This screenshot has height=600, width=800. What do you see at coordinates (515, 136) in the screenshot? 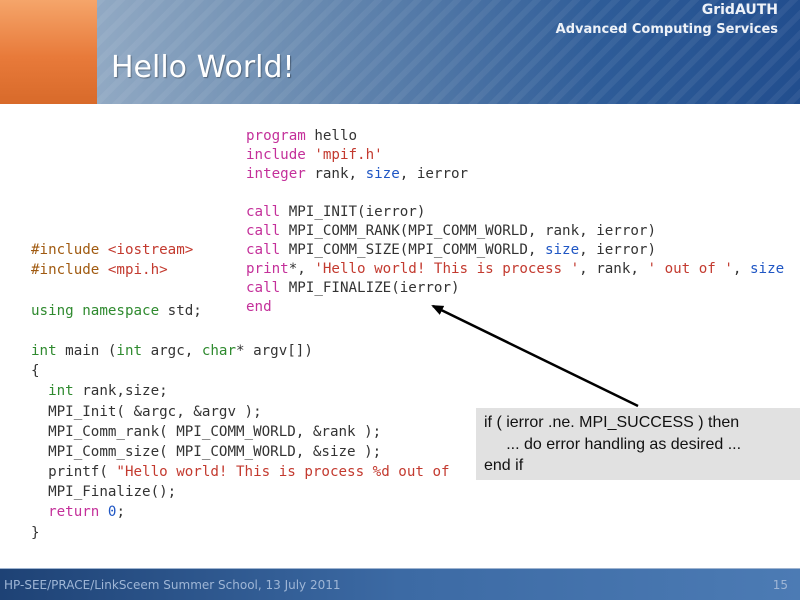
I see `code-line: program hello` at bounding box center [515, 136].